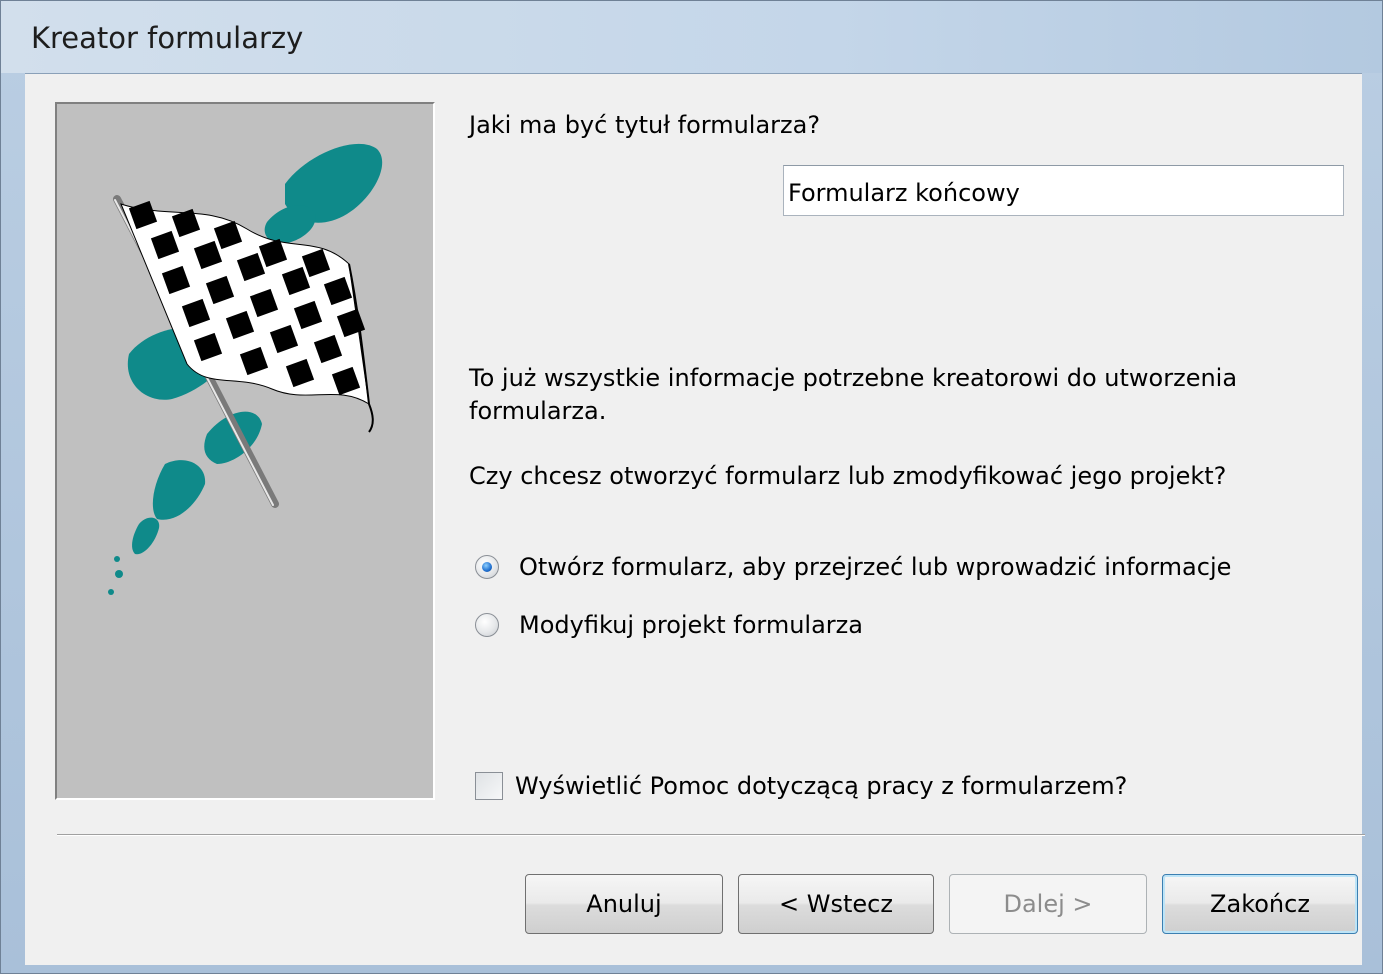 This screenshot has width=1383, height=974. What do you see at coordinates (691, 625) in the screenshot?
I see `radio-modify-design-label: Modyfikuj projekt formularza` at bounding box center [691, 625].